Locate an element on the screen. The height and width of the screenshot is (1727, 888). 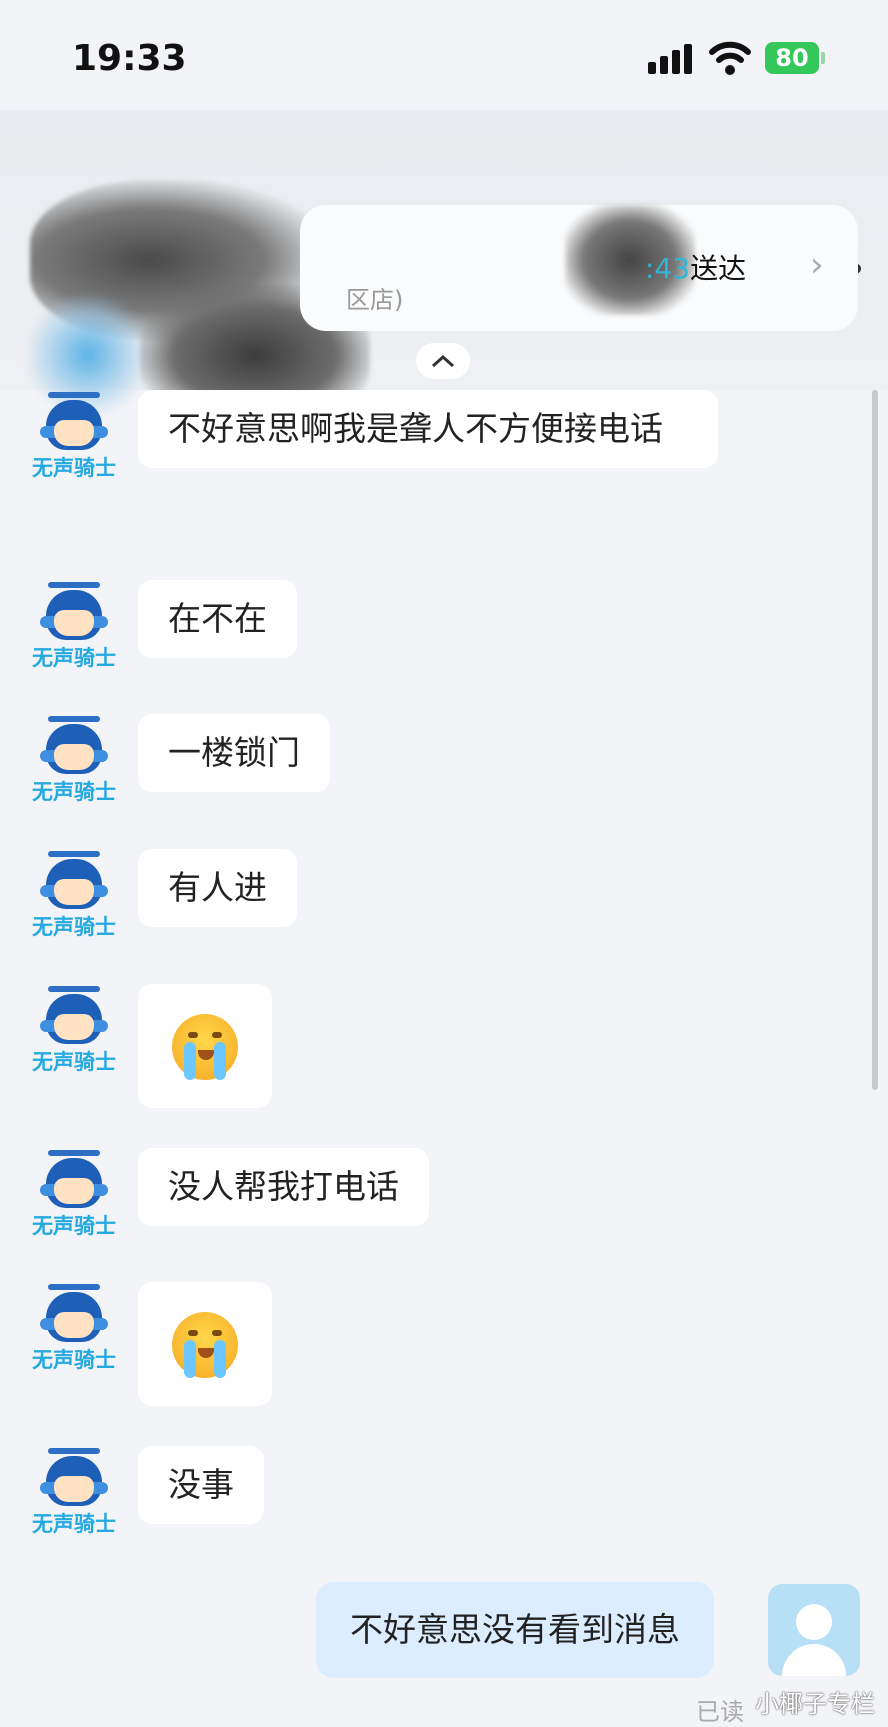
chevron-right-icon: › is located at coordinates (817, 265).